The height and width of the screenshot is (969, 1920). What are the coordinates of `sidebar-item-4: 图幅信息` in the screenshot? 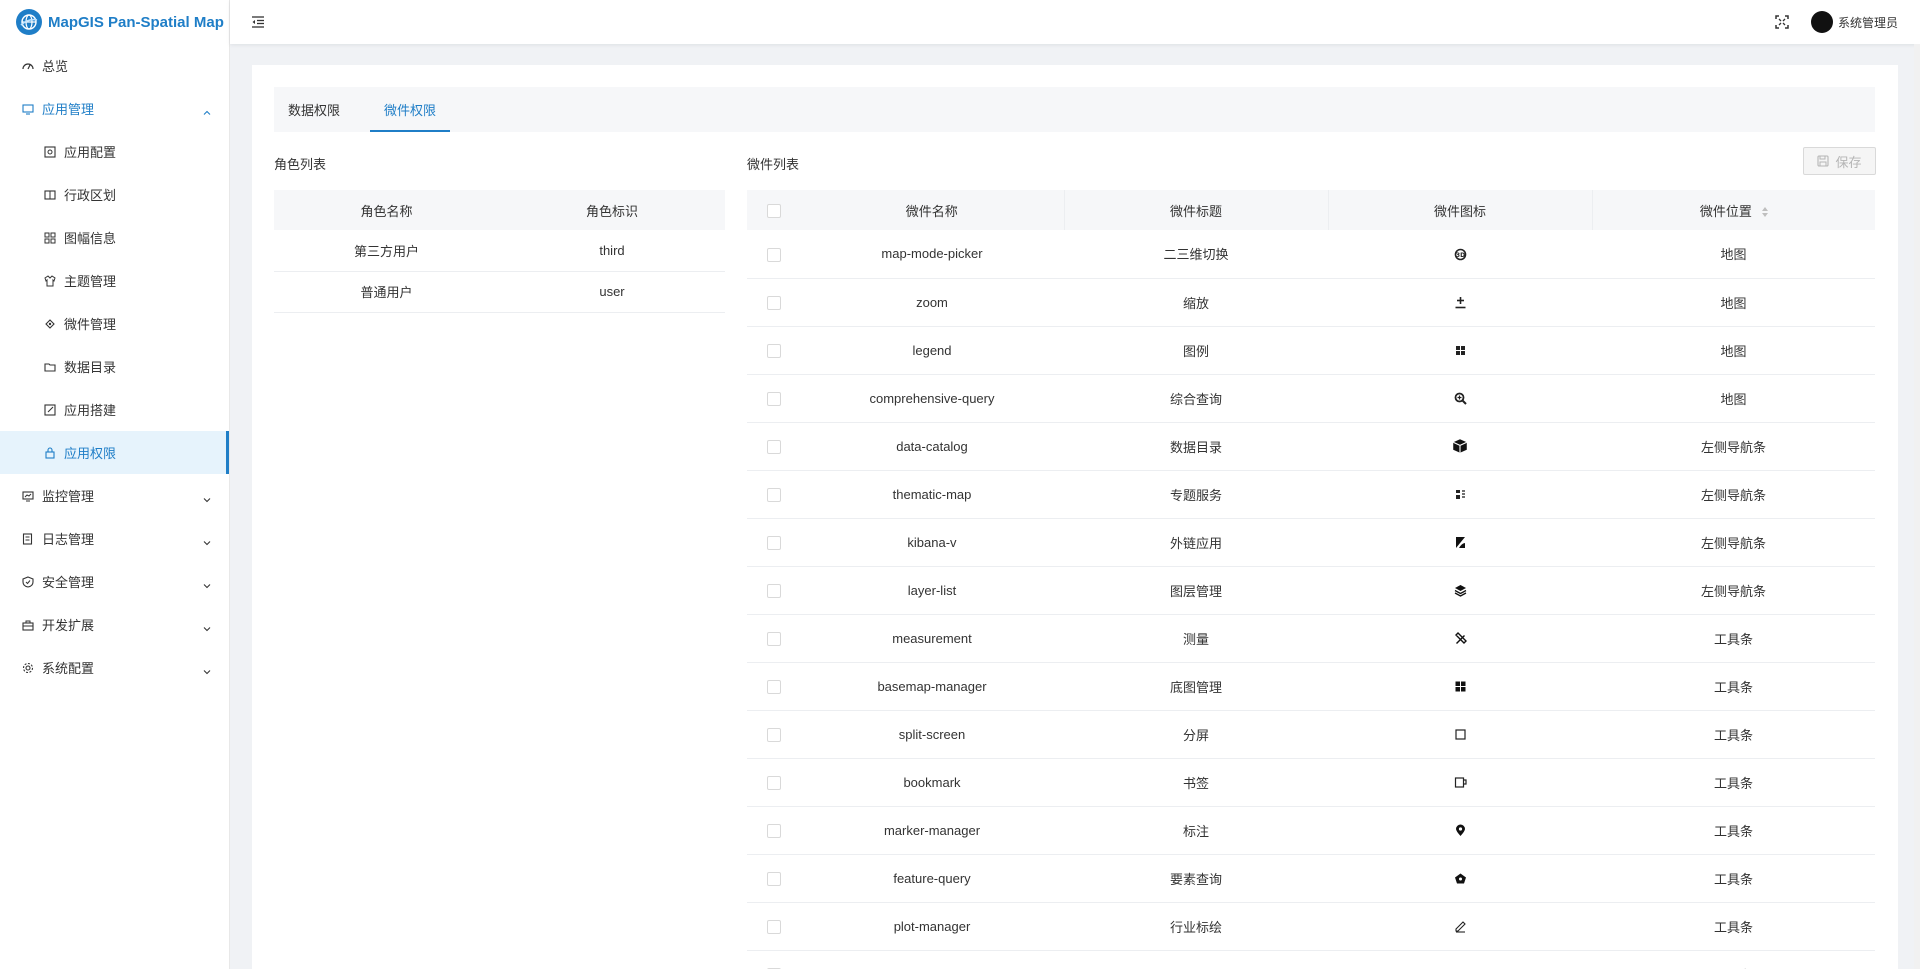 It's located at (114, 237).